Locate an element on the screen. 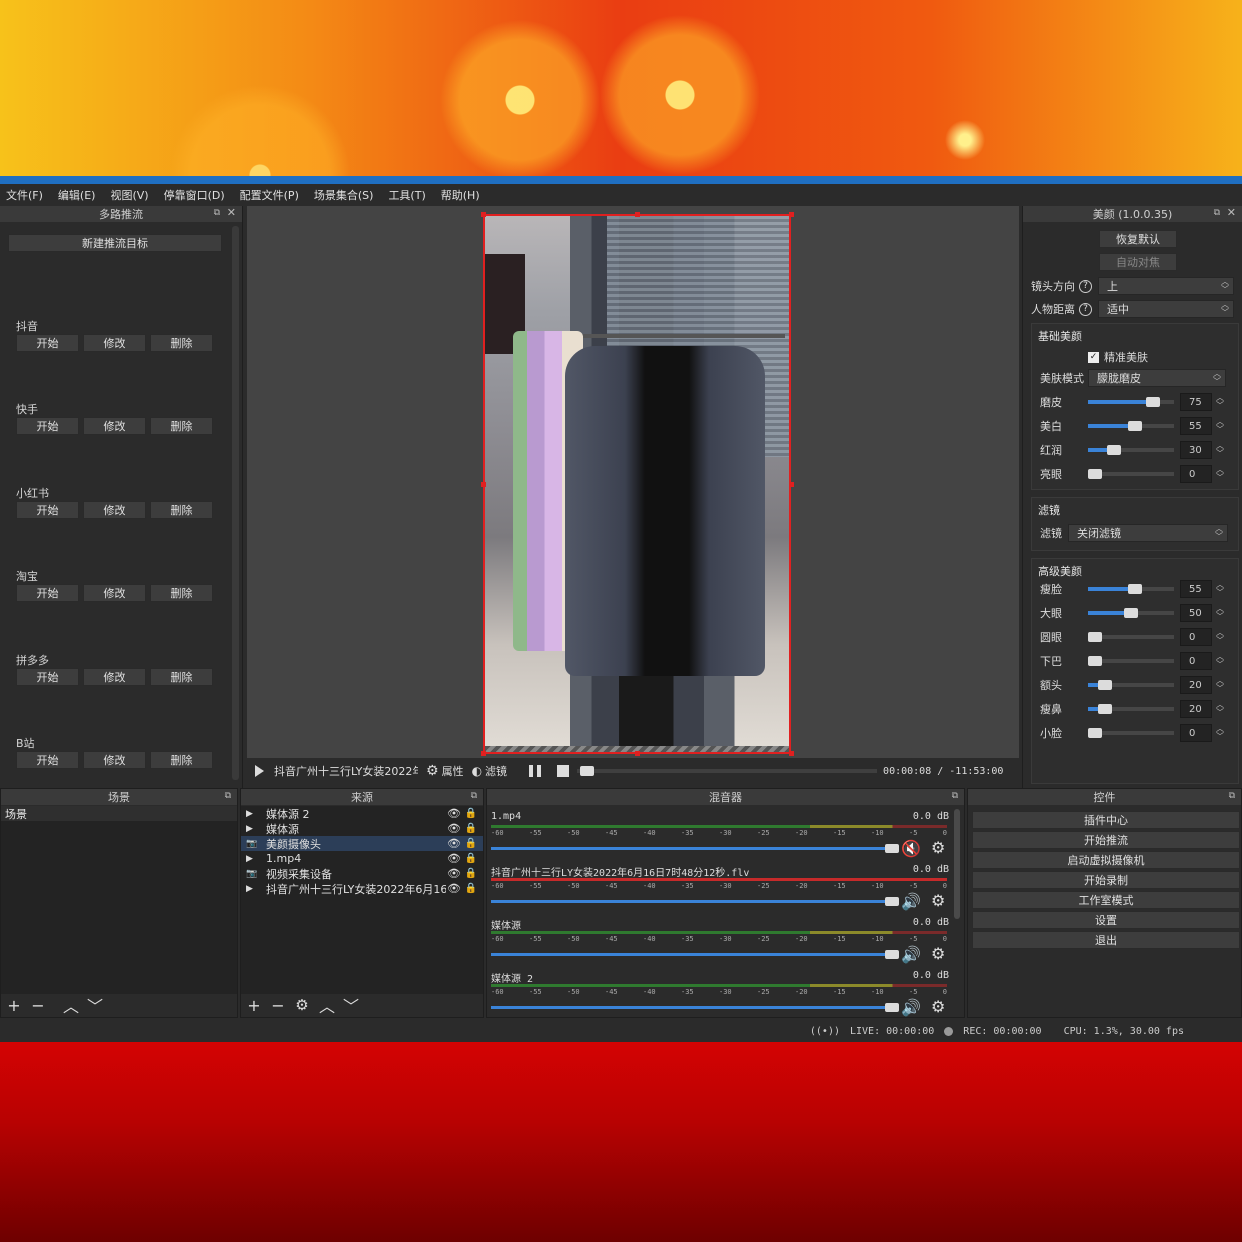 Image resolution: width=1242 pixels, height=1242 pixels. source-item: ▶ 媒体源 2 👁 🔒 is located at coordinates (362, 813).